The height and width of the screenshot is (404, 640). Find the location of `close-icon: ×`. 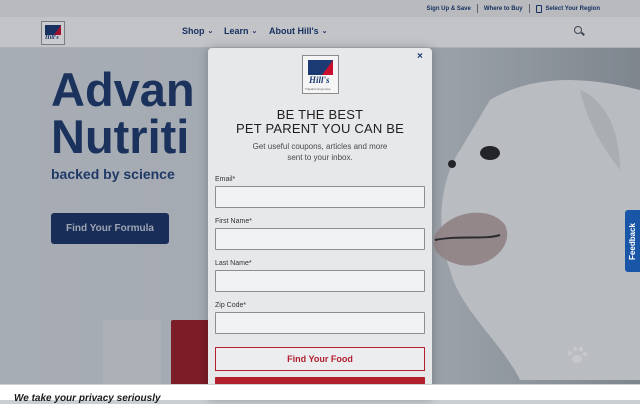

close-icon: × is located at coordinates (420, 56).